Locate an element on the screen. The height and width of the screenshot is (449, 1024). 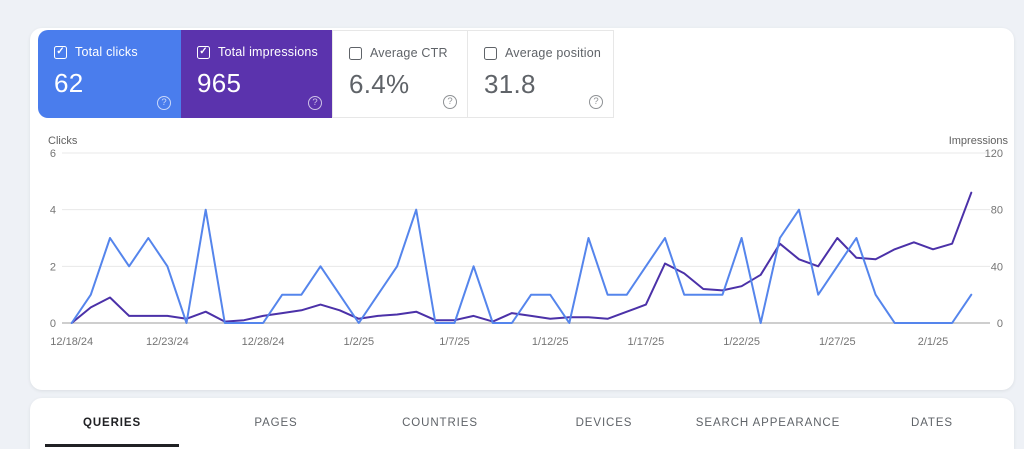
x-axis-tick: 1/2/25 is located at coordinates (359, 342).